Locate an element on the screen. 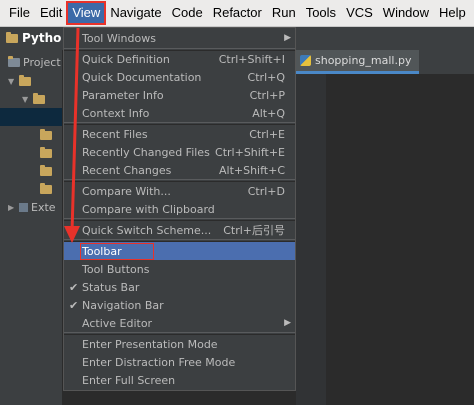  menu-item-label: Navigation Bar is located at coordinates (123, 305).